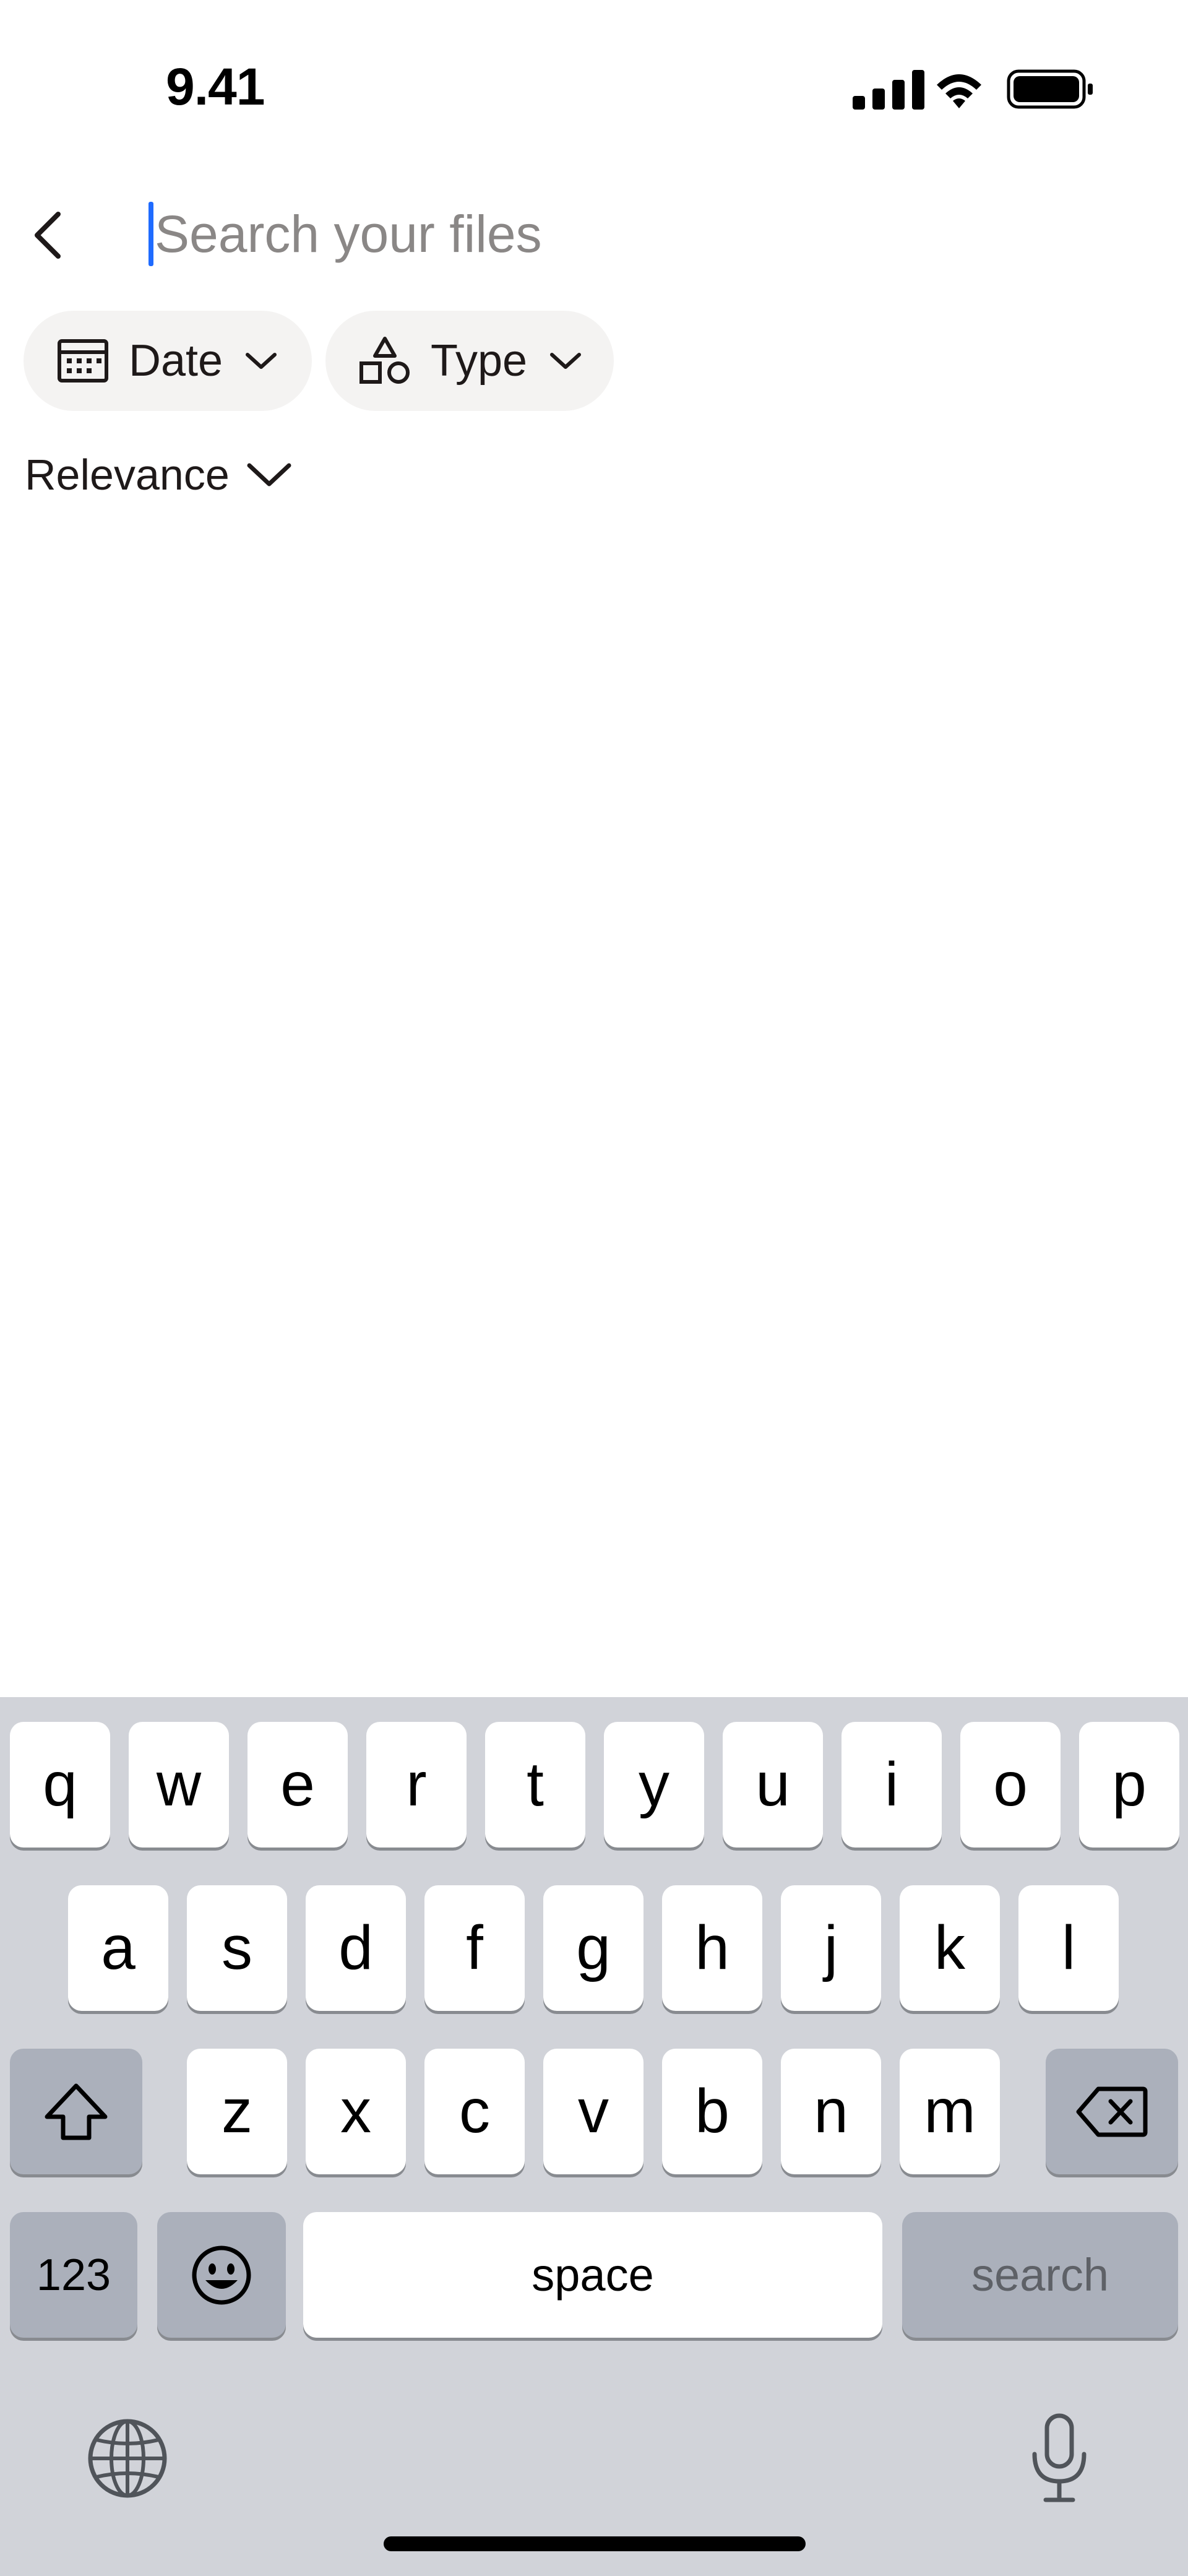  Describe the element at coordinates (237, 2111) in the screenshot. I see `key-z: z` at that location.